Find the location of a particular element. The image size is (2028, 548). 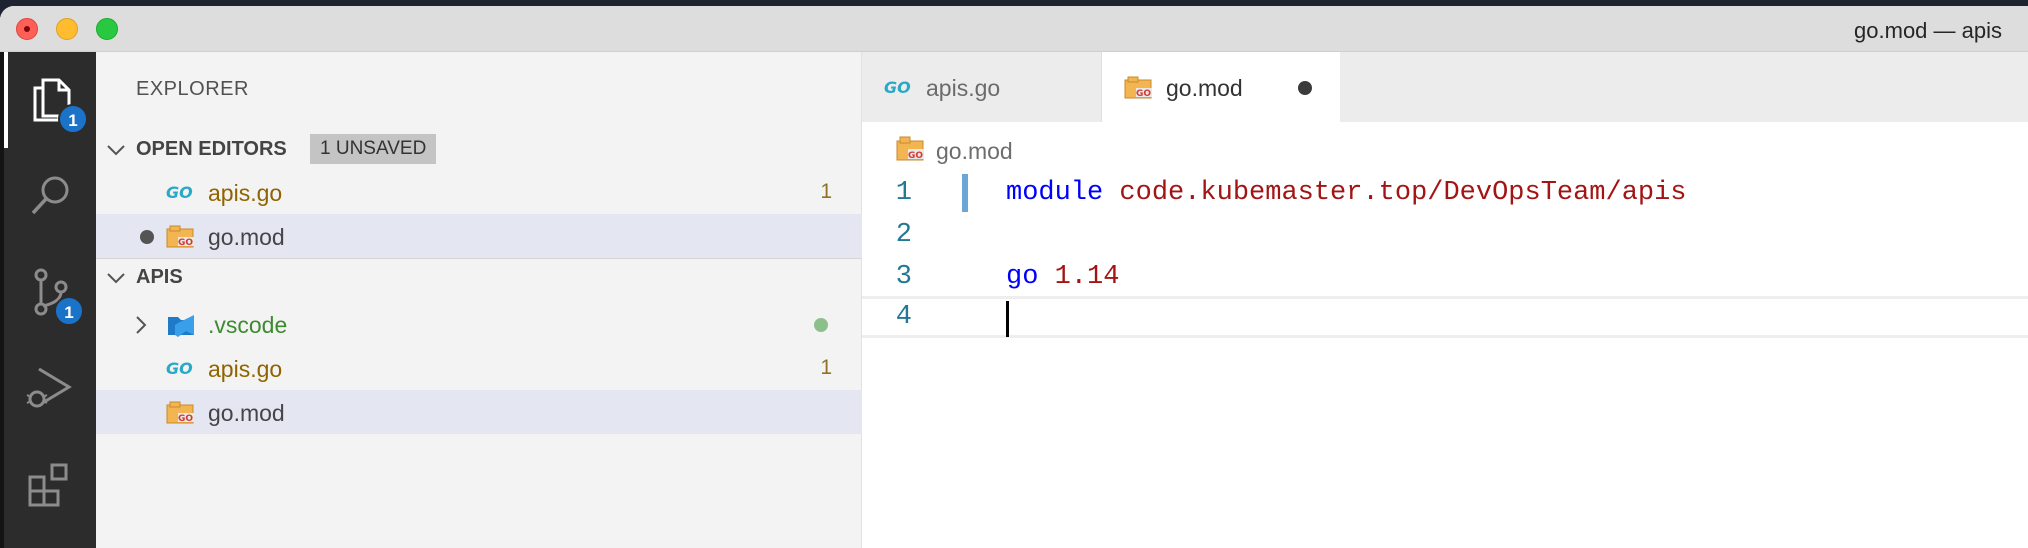

activity-bar: 1 1 is located at coordinates (48, 300).